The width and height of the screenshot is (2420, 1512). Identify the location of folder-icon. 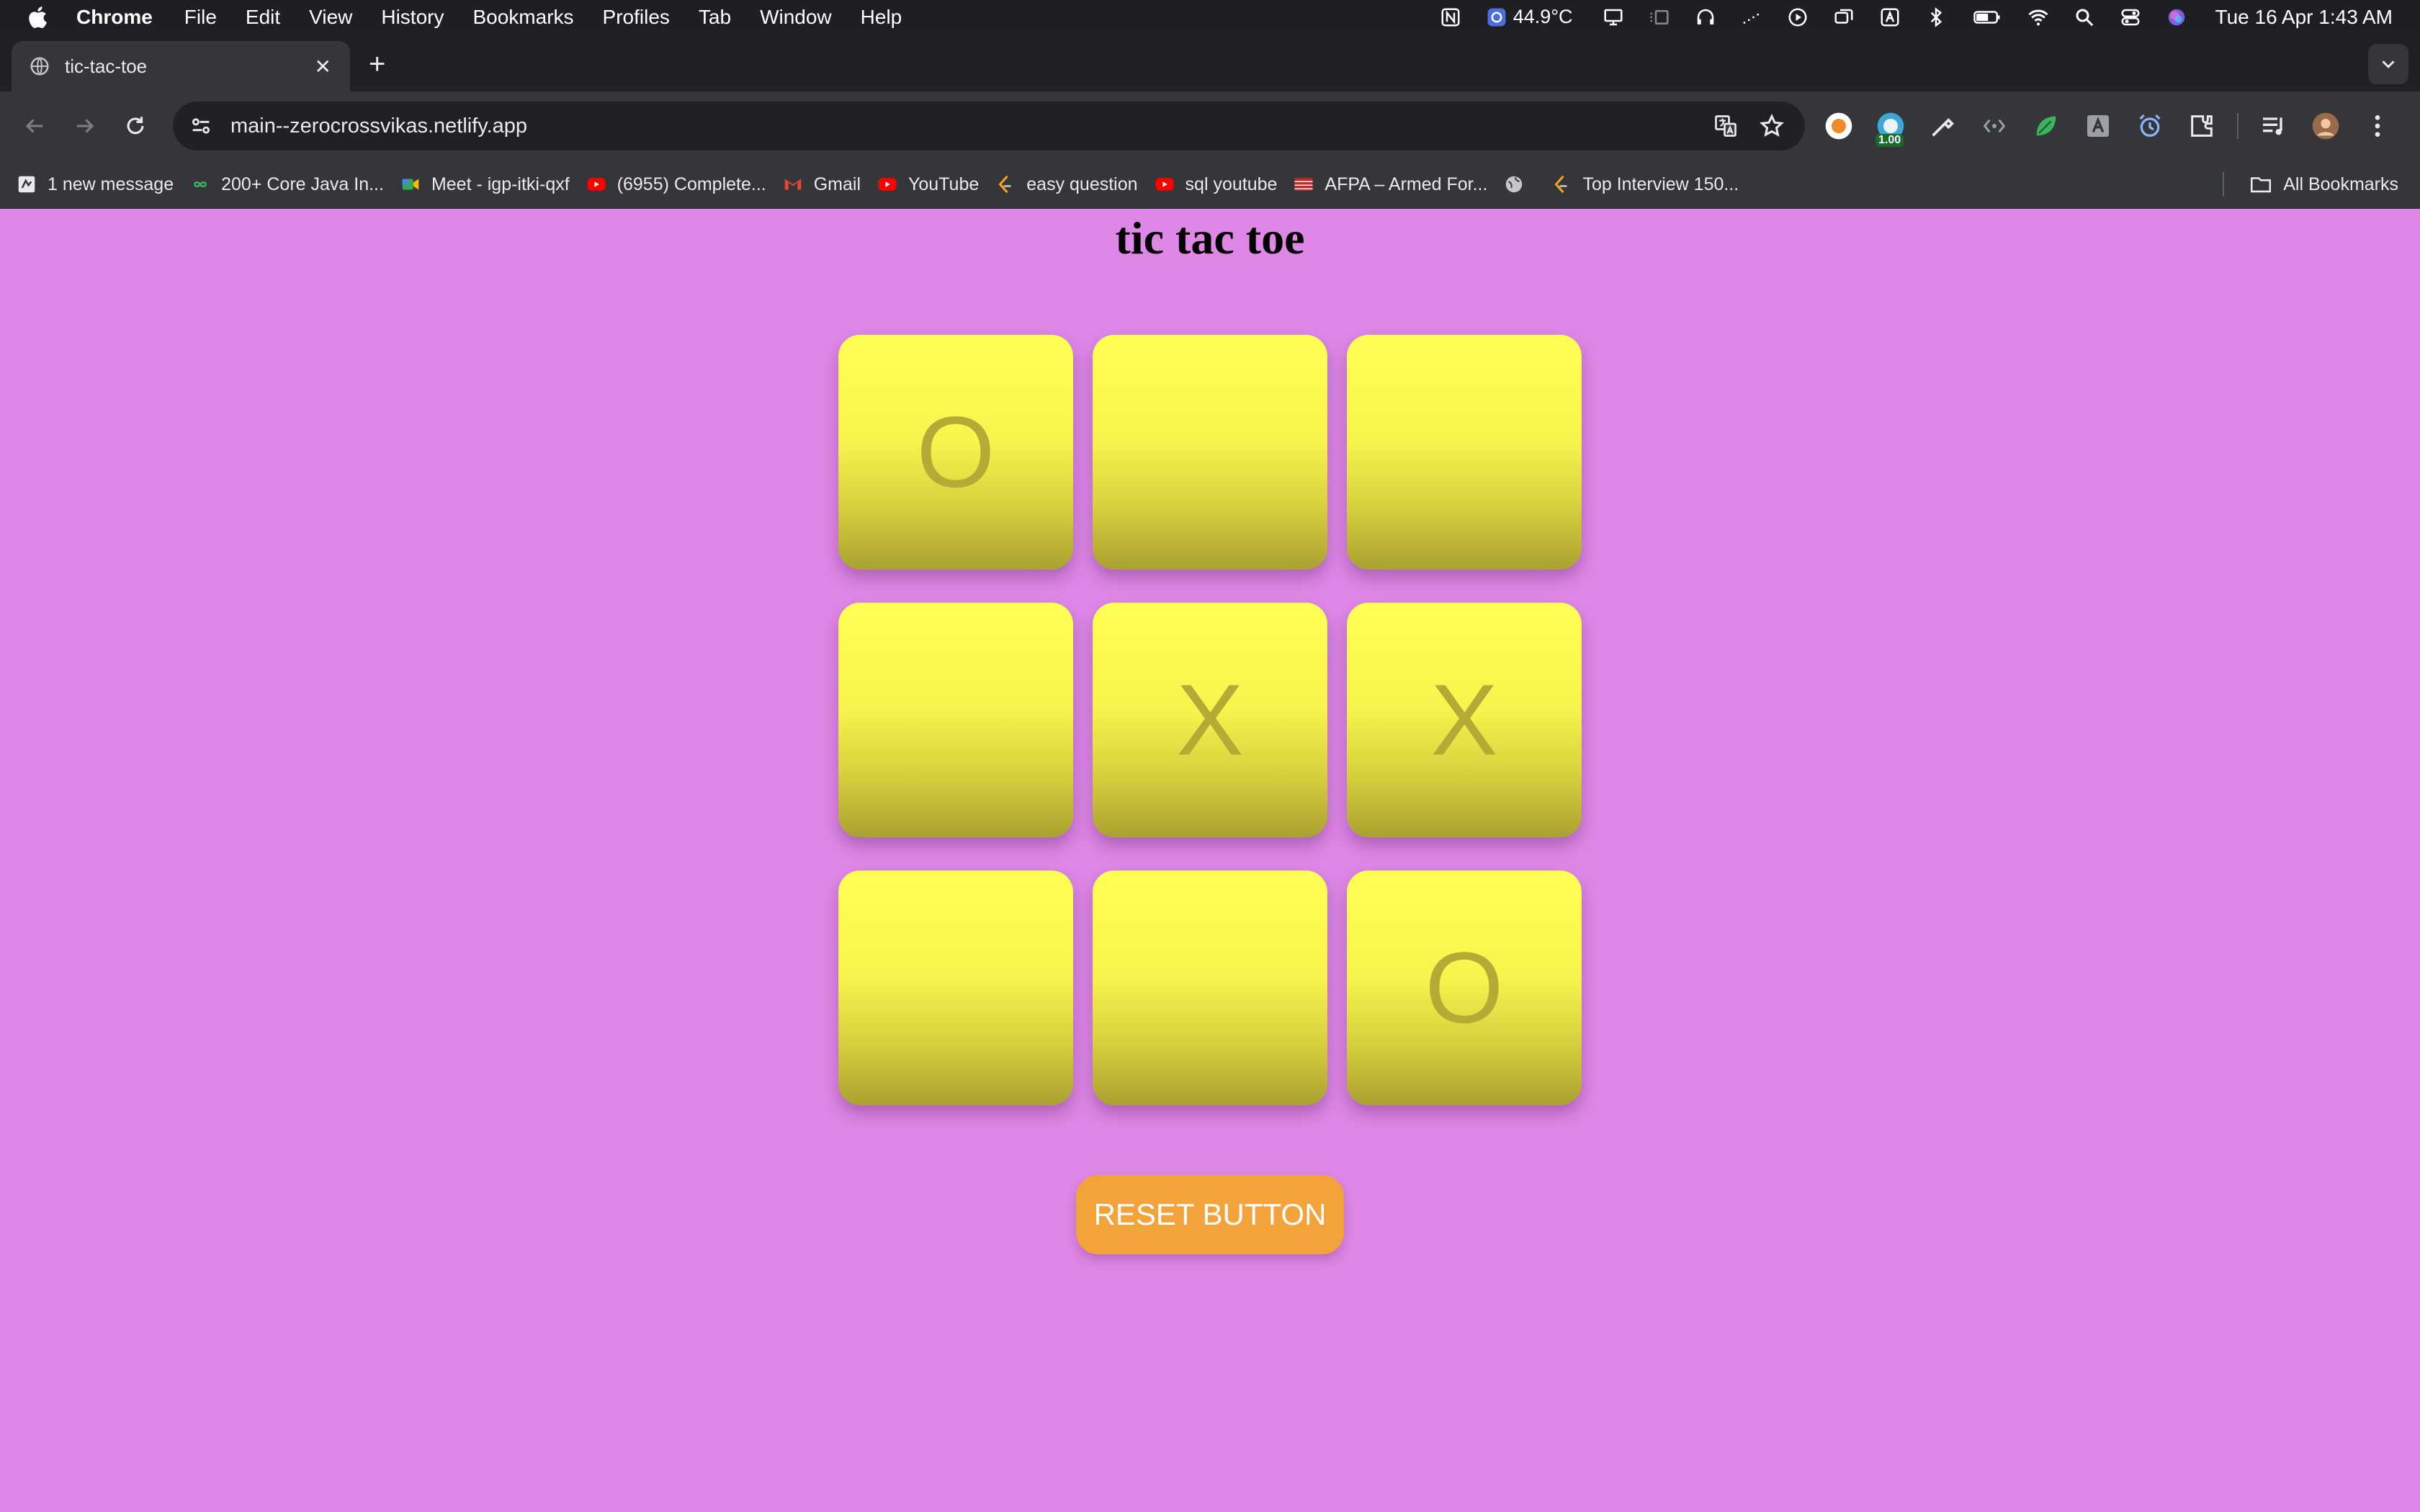
(2261, 184).